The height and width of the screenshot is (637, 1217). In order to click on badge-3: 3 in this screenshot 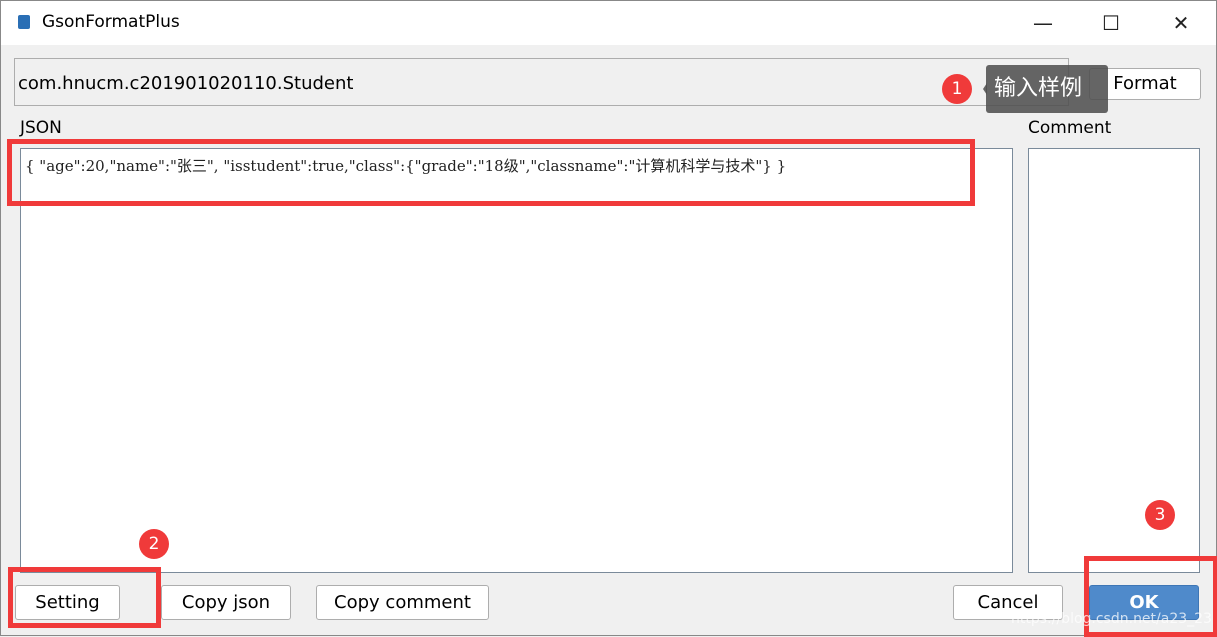, I will do `click(1160, 515)`.